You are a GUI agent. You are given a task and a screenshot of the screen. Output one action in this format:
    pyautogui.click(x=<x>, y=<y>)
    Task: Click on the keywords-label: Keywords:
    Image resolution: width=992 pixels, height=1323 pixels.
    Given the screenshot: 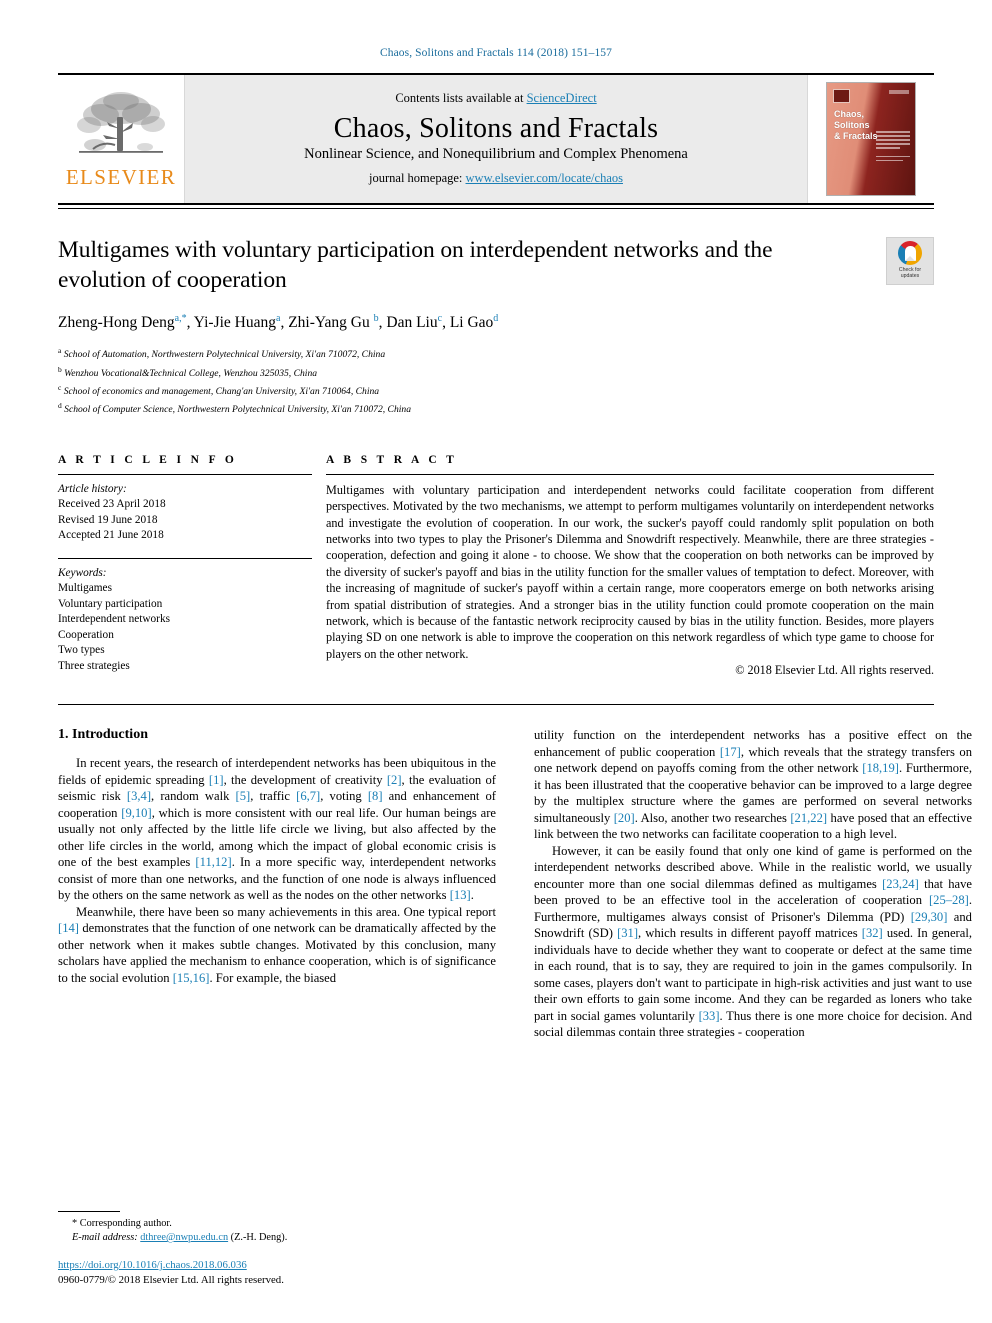 What is the action you would take?
    pyautogui.click(x=82, y=572)
    